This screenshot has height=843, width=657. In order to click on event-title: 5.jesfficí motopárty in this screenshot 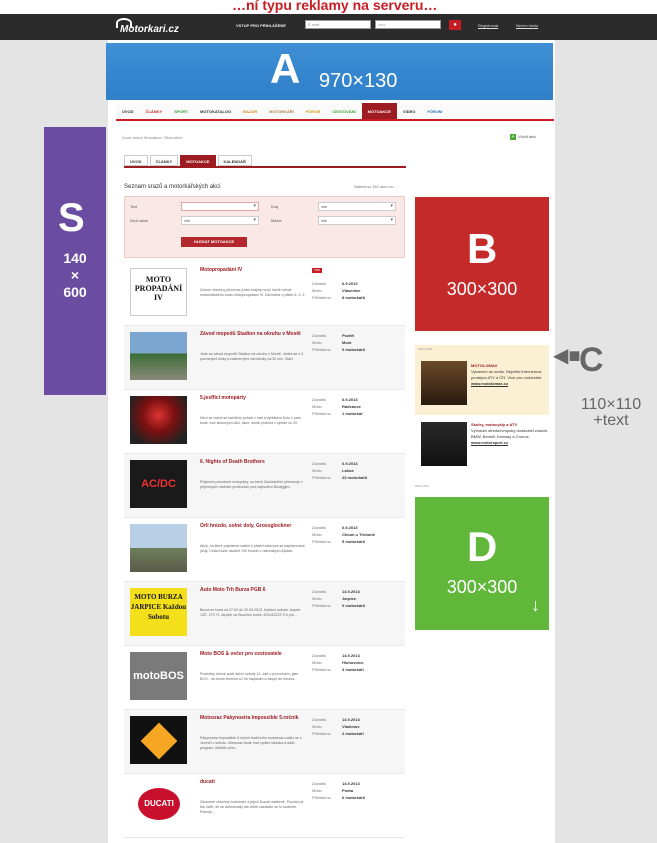, I will do `click(253, 398)`.